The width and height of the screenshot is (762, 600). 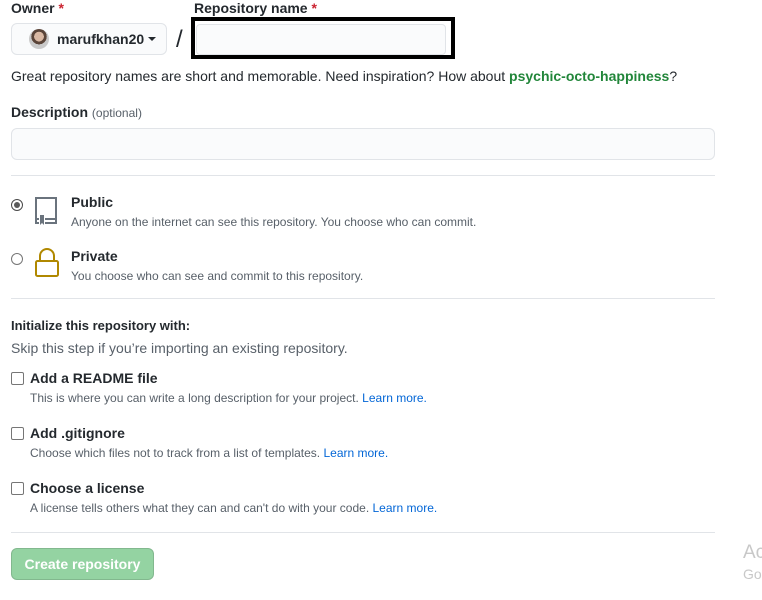 I want to click on repo-icon, so click(x=46, y=211).